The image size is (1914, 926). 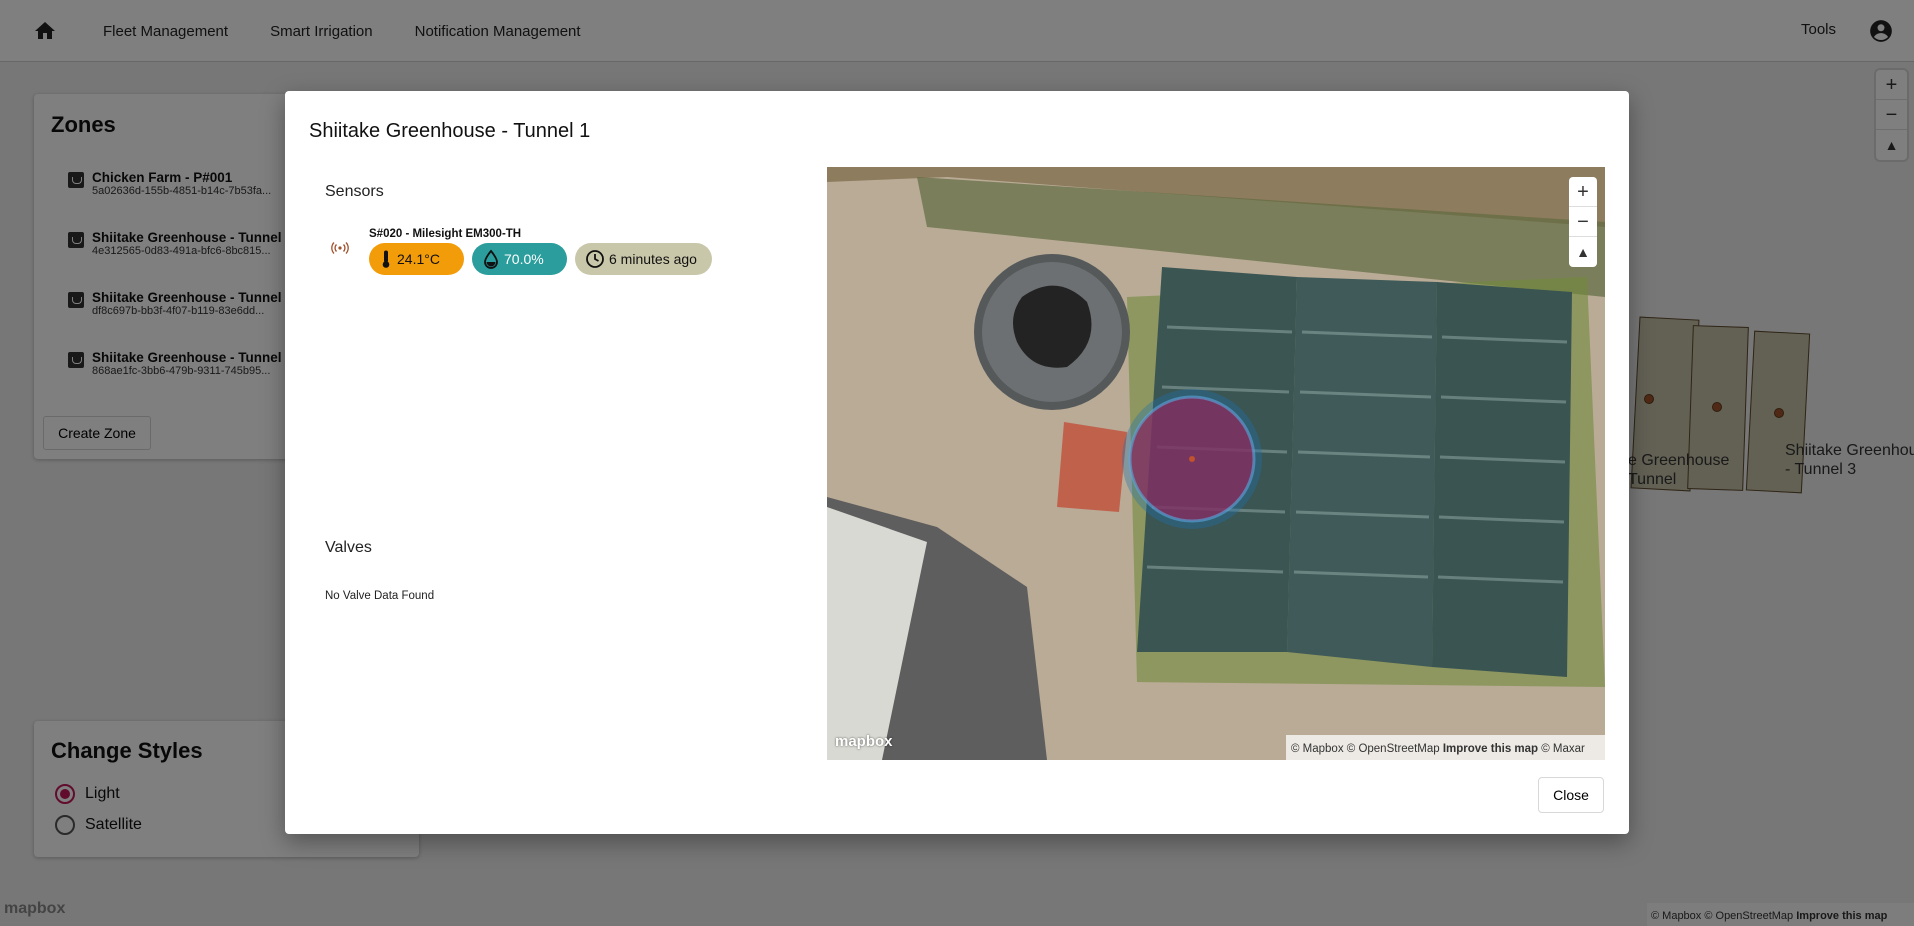 What do you see at coordinates (1365, 749) in the screenshot?
I see `attribution-text: © Mapbox © OpenStreetMap` at bounding box center [1365, 749].